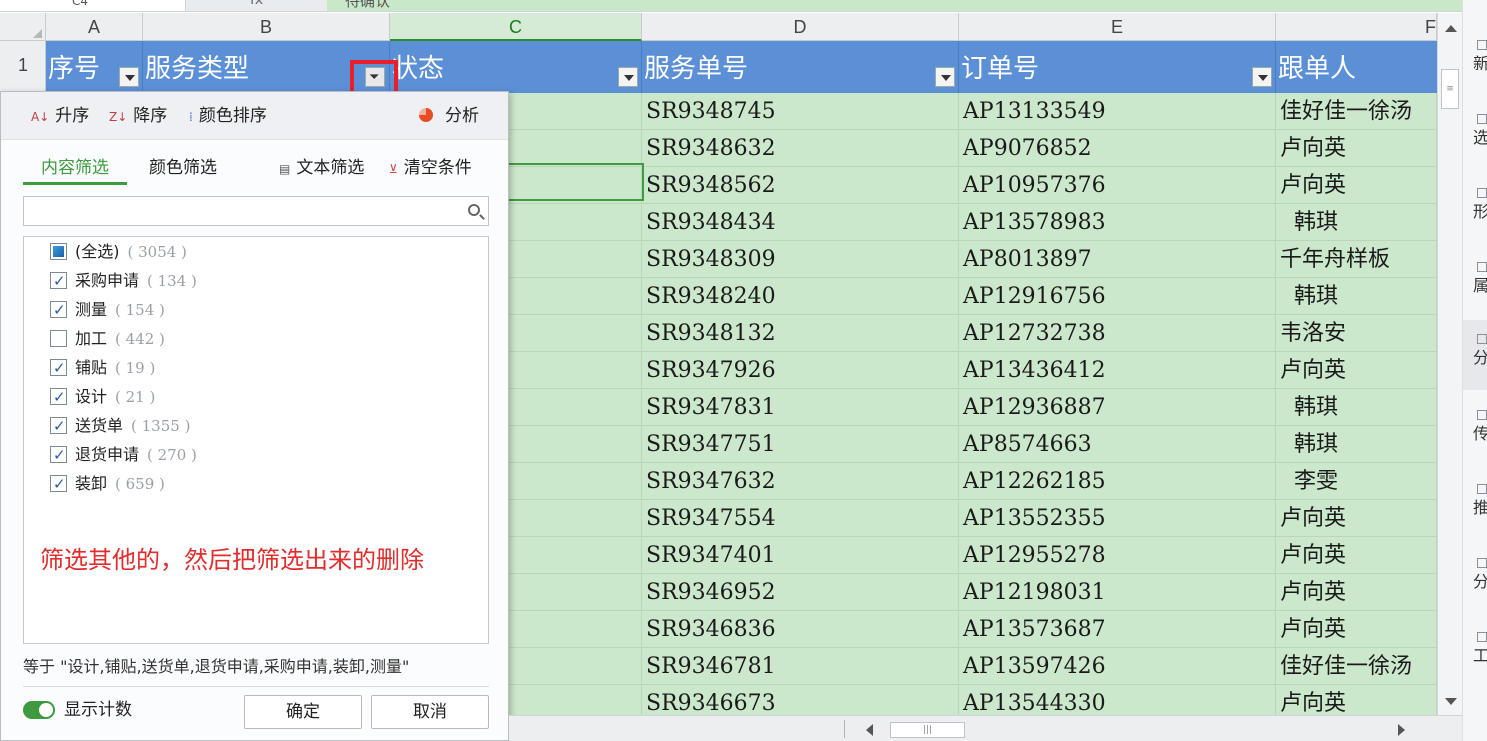 The image size is (1487, 741). I want to click on table-cell: AP10957376, so click(1117, 185).